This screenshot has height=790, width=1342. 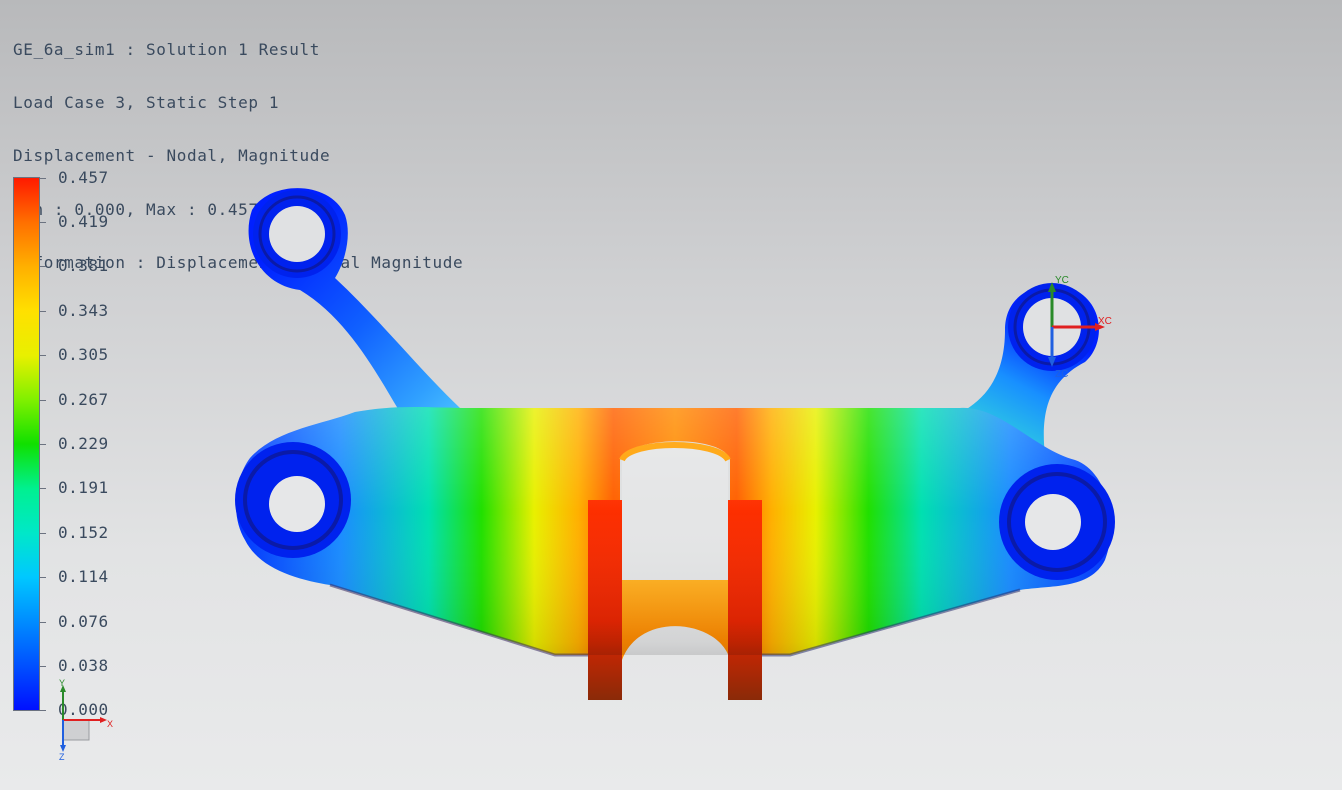 What do you see at coordinates (63, 748) in the screenshot?
I see `view-z-arrow-icon` at bounding box center [63, 748].